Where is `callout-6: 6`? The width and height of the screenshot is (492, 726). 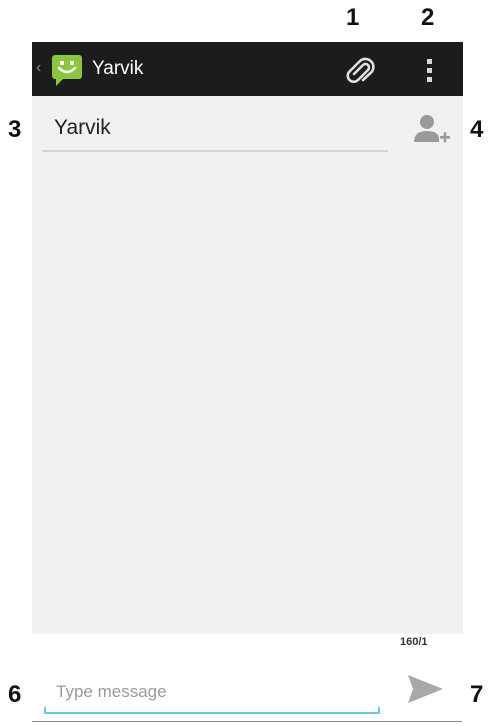 callout-6: 6 is located at coordinates (15, 694).